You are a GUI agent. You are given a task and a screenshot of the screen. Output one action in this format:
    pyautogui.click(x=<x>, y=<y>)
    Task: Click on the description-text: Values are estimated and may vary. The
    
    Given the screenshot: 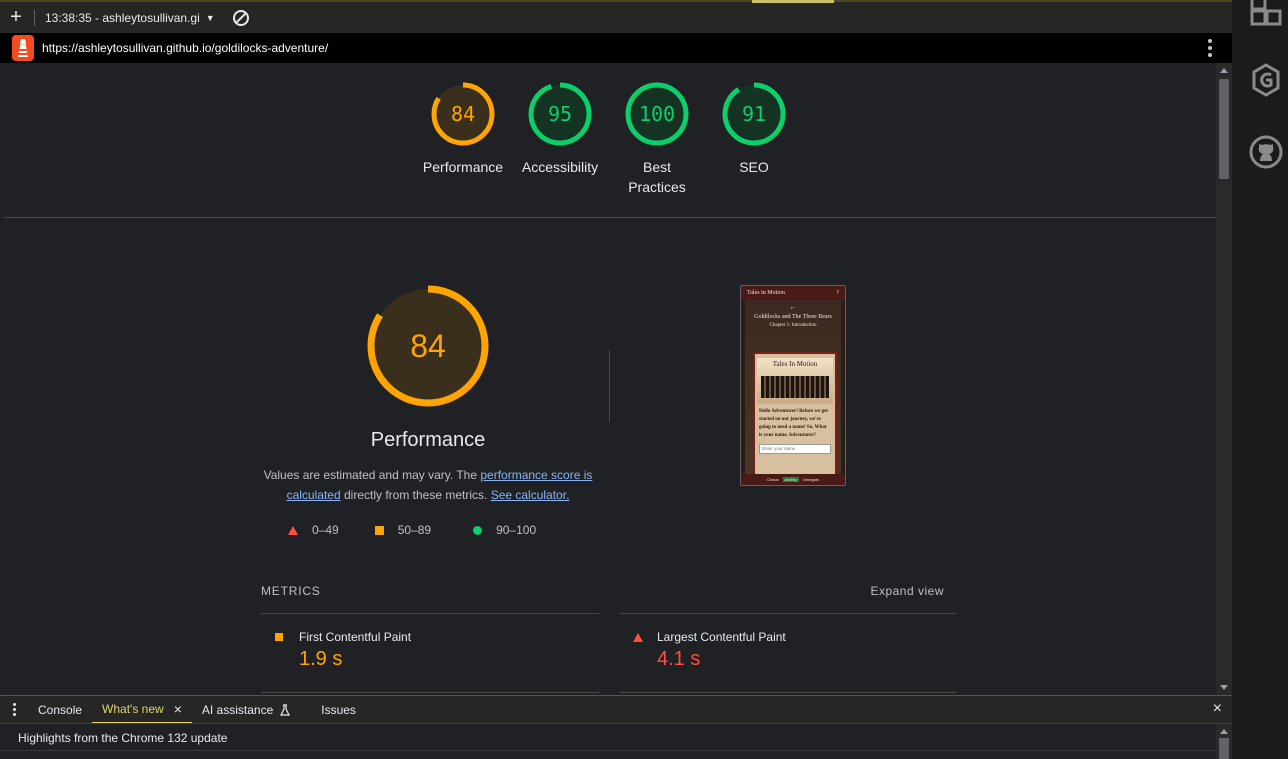 What is the action you would take?
    pyautogui.click(x=372, y=475)
    